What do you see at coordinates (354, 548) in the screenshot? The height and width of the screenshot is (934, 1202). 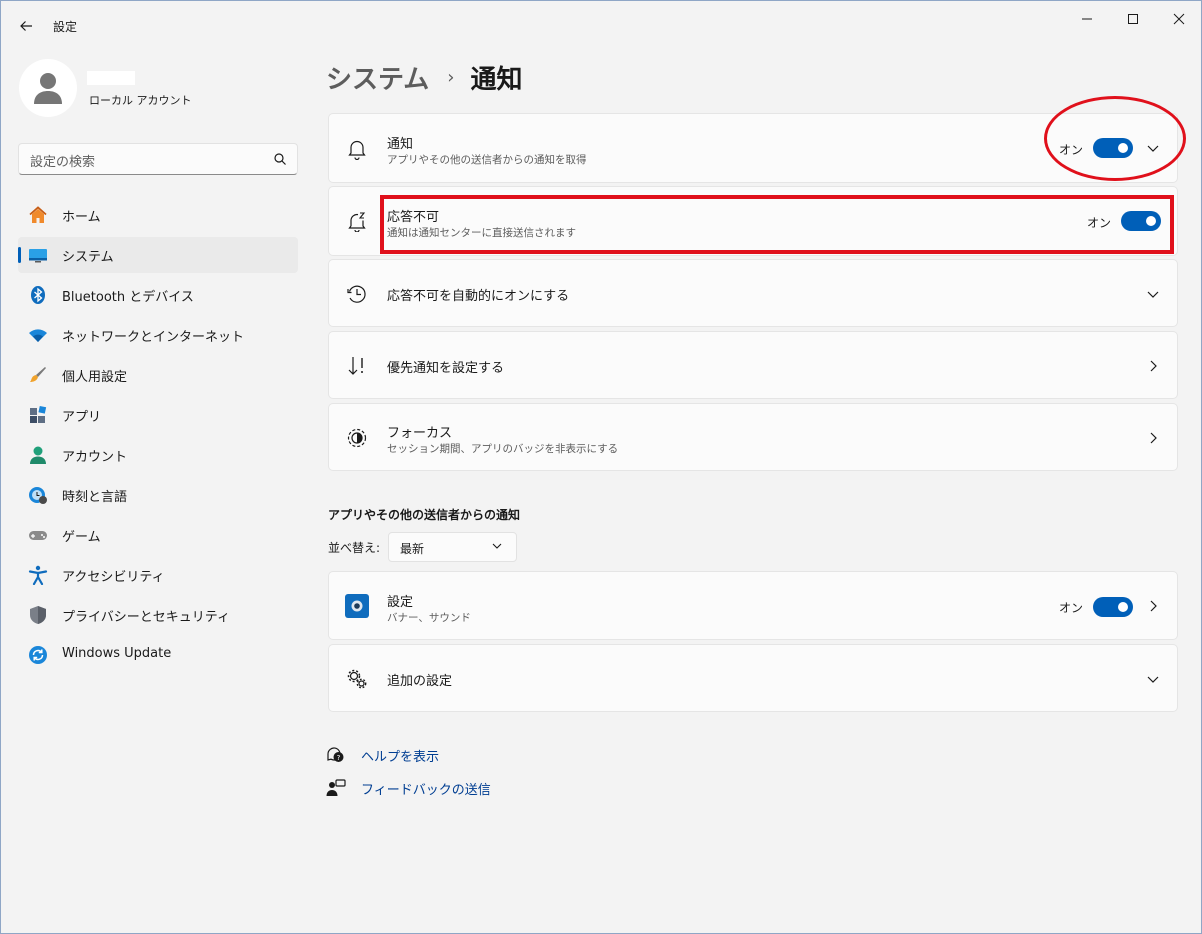 I see `sort-label: 並べ替え:` at bounding box center [354, 548].